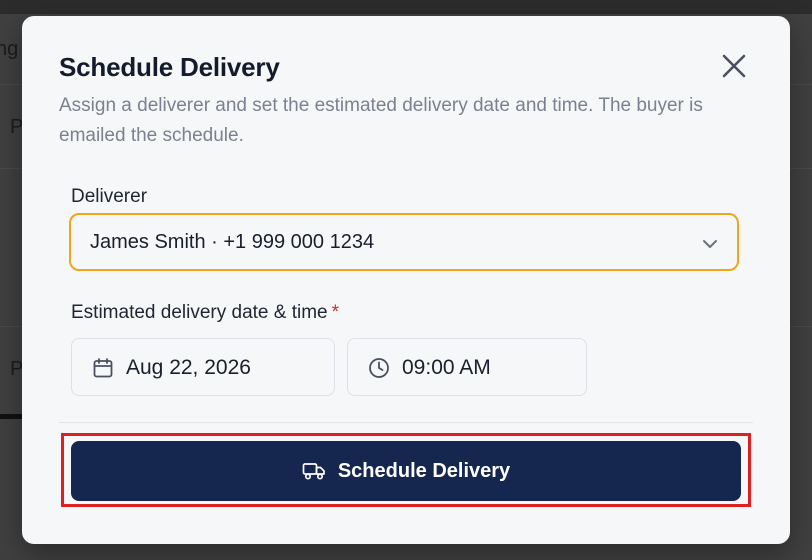 Image resolution: width=812 pixels, height=560 pixels. Describe the element at coordinates (109, 196) in the screenshot. I see `deliverer-label: Deliverer` at that location.